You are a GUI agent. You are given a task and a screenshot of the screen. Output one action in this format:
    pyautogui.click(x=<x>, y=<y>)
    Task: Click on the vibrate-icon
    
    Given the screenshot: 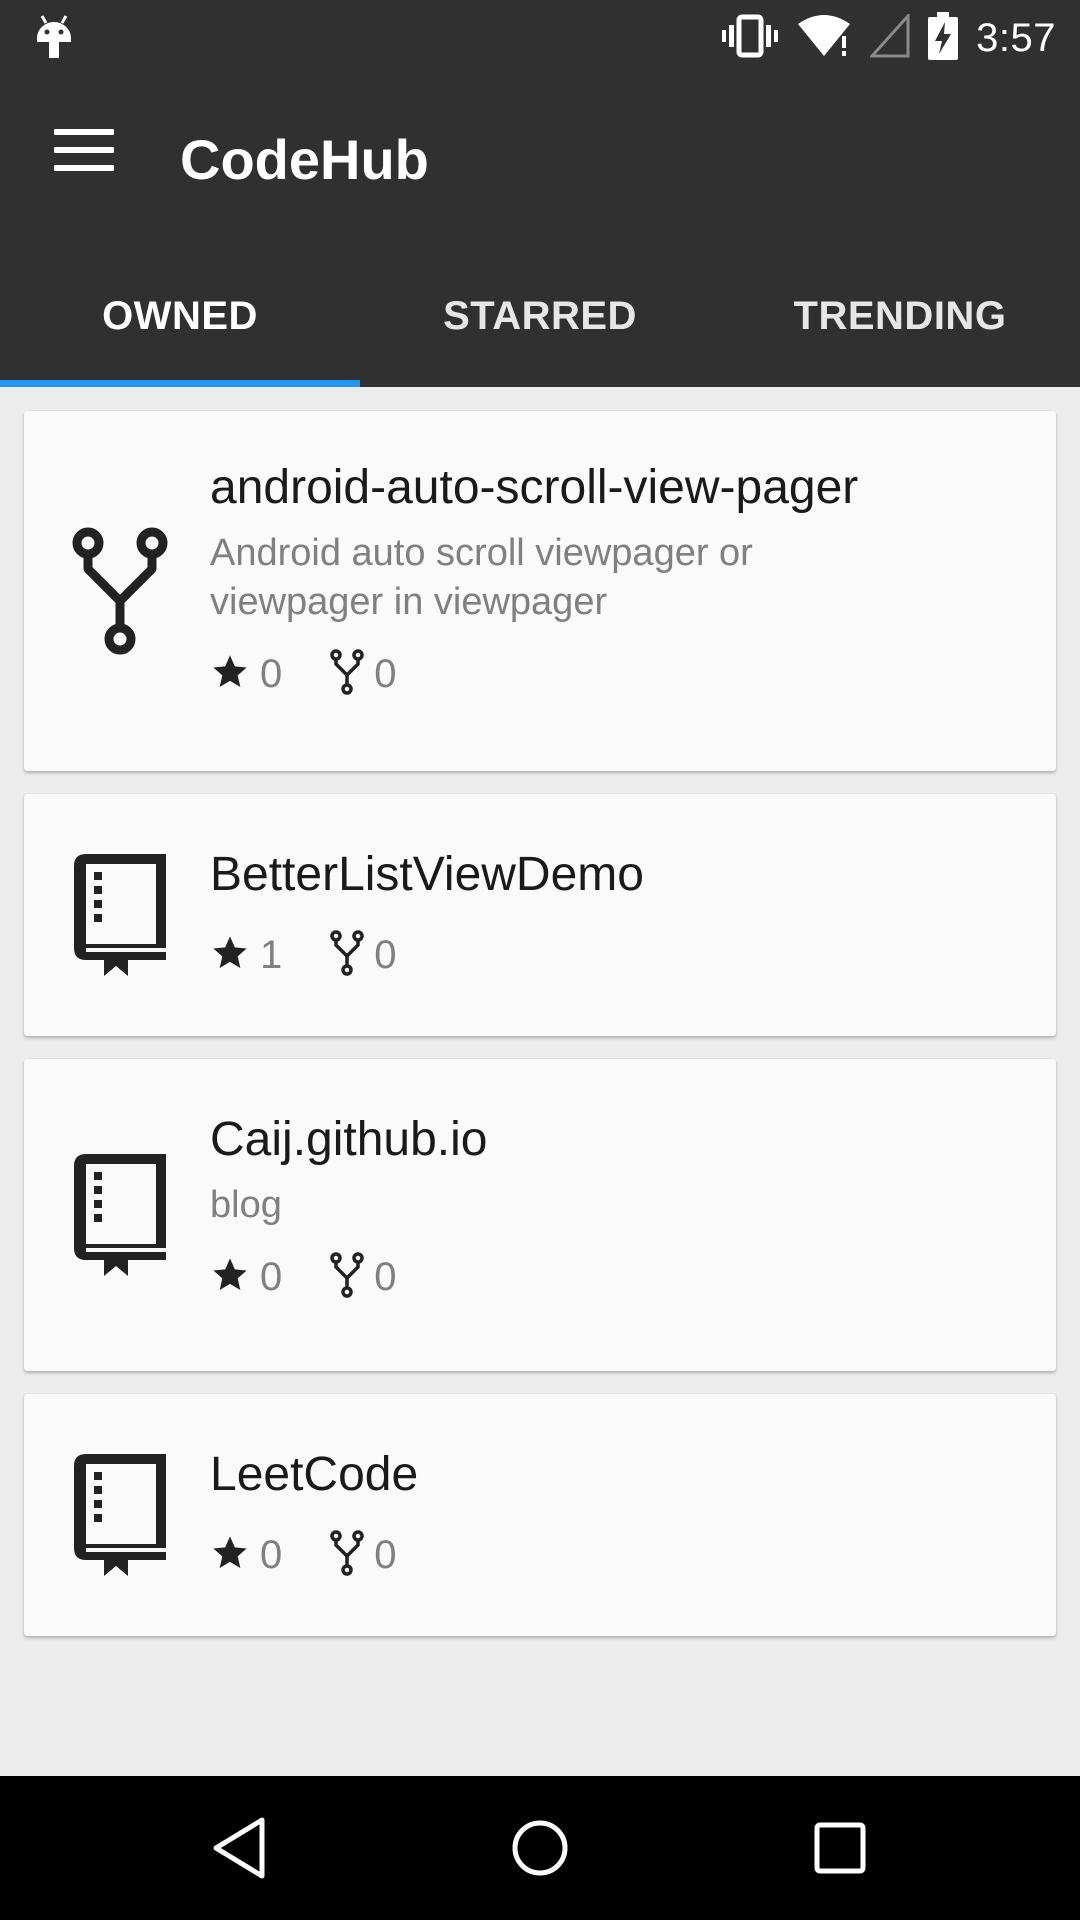 What is the action you would take?
    pyautogui.click(x=750, y=38)
    